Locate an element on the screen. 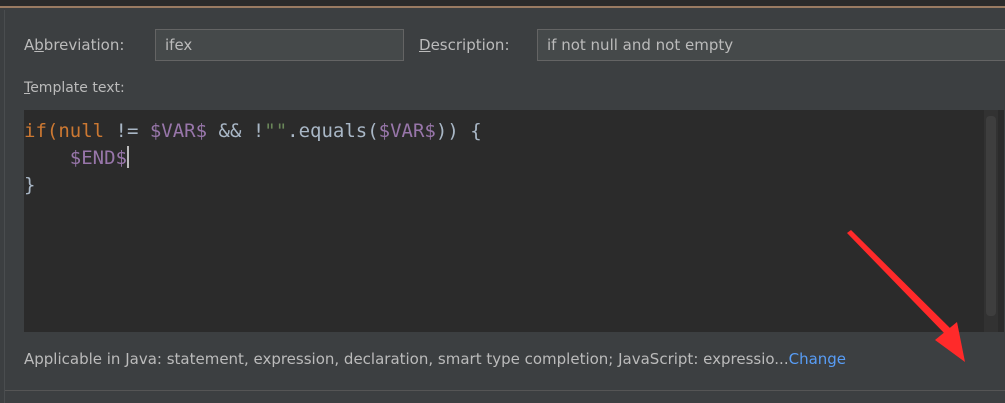 This screenshot has height=403, width=1005. code-if-keyword: if( is located at coordinates (41, 131).